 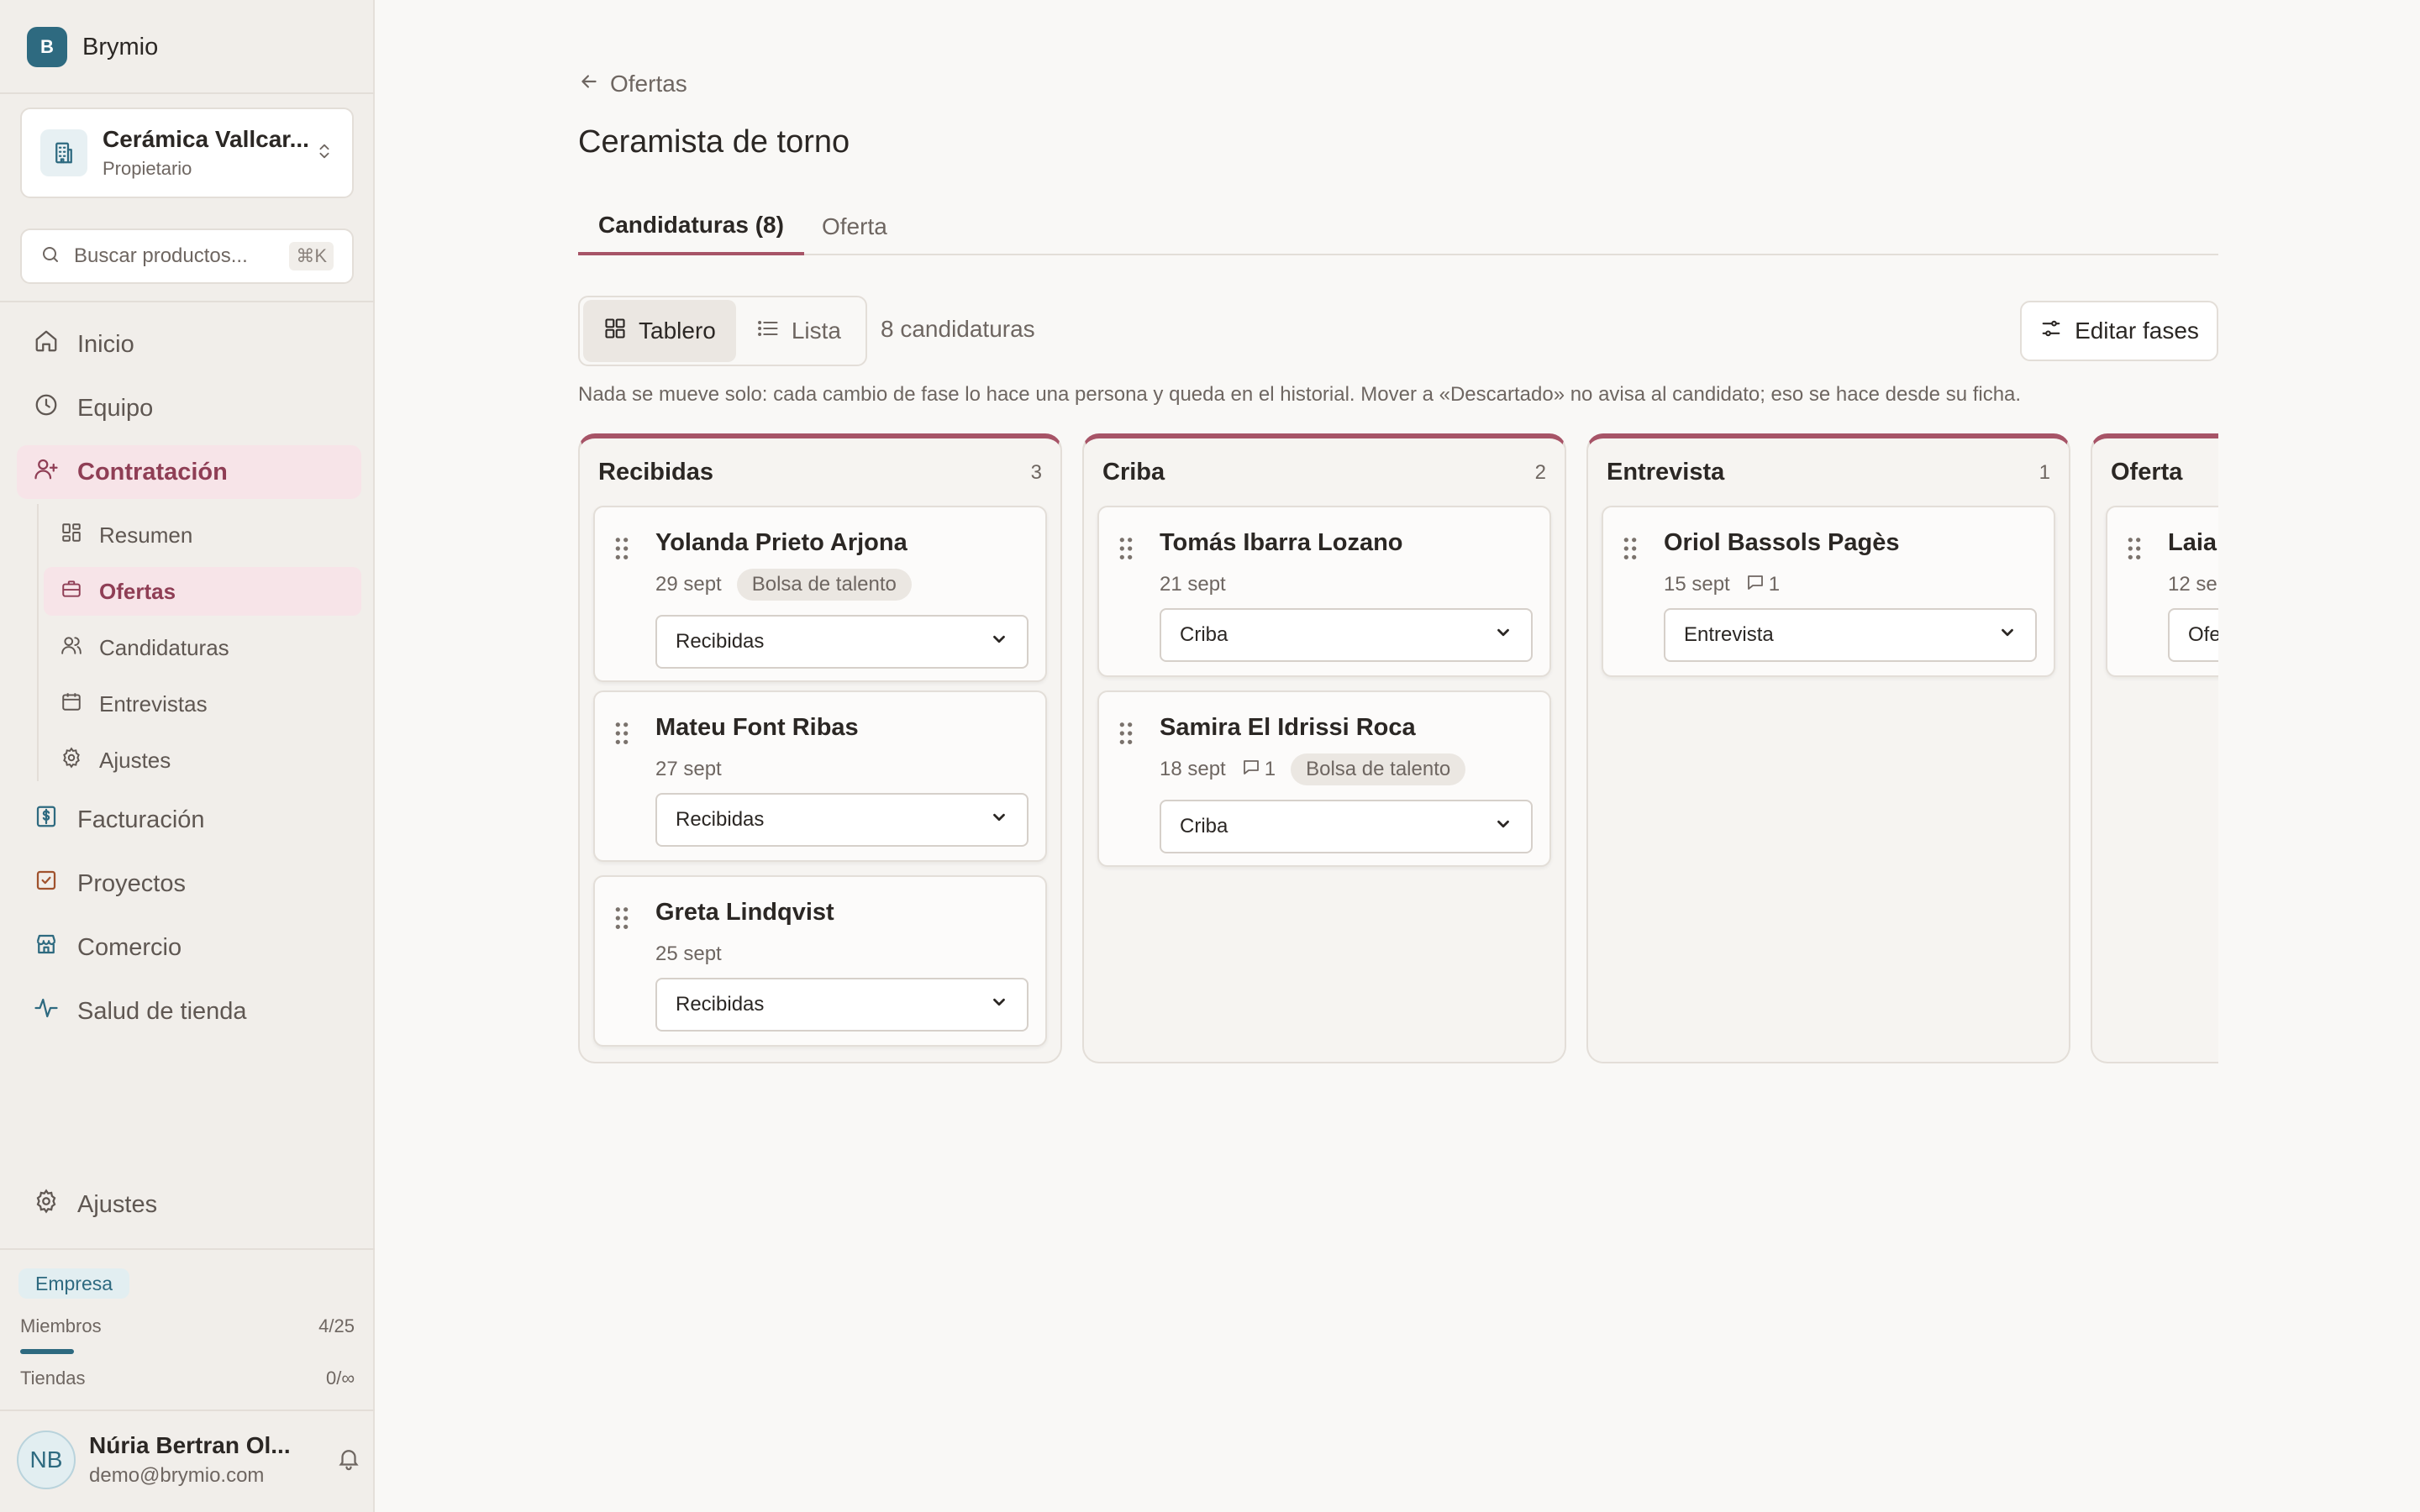 What do you see at coordinates (1282, 543) in the screenshot?
I see `candidate-name: Tomás Ibarra Lozano` at bounding box center [1282, 543].